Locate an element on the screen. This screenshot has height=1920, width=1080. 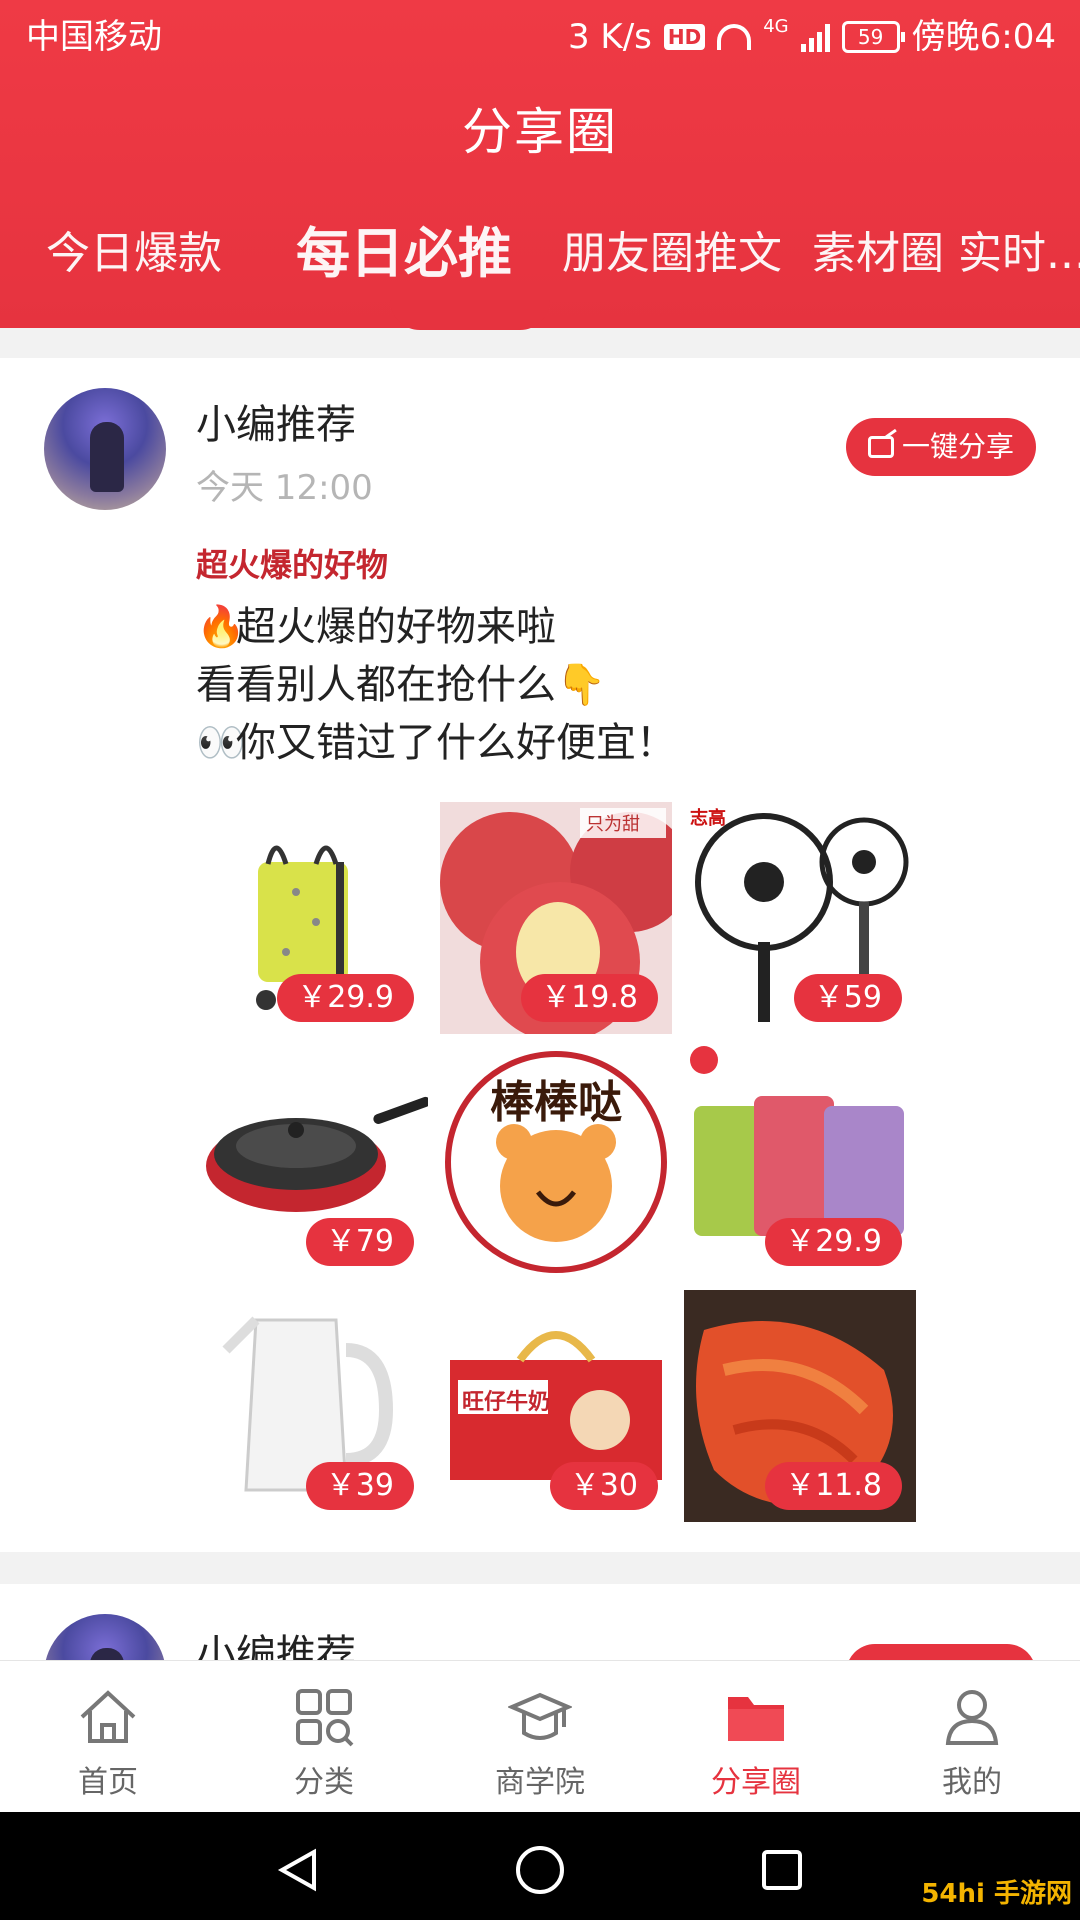
user-icon is located at coordinates (972, 1717).